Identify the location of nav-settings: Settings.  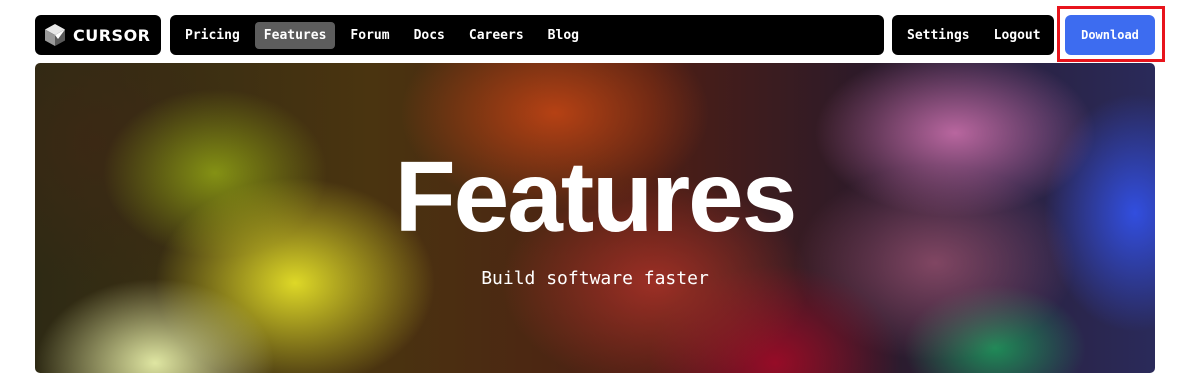
(938, 35).